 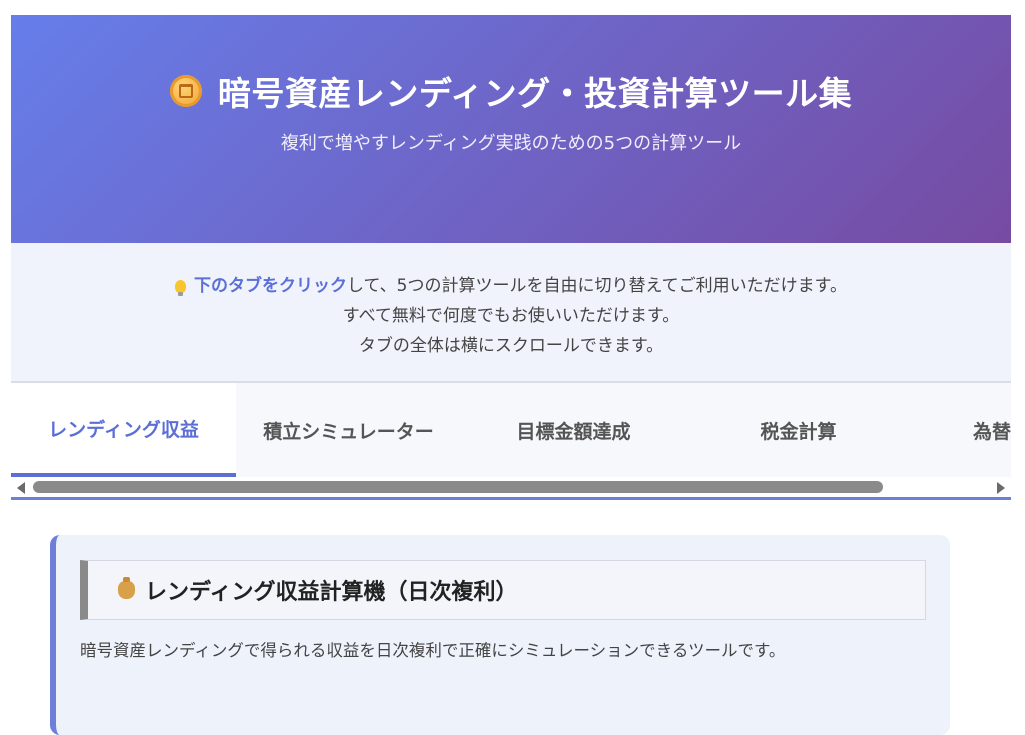 I want to click on tab-exchange: 為替, so click(x=961, y=430).